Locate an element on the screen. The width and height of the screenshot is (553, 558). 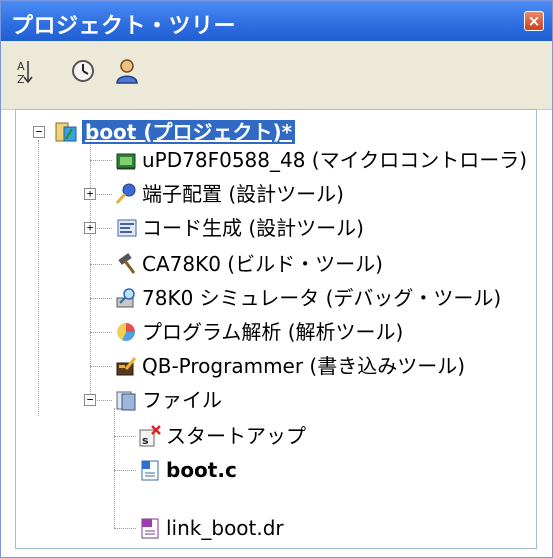
tree-node-label: 端子配置 (設計ツール) is located at coordinates (243, 194).